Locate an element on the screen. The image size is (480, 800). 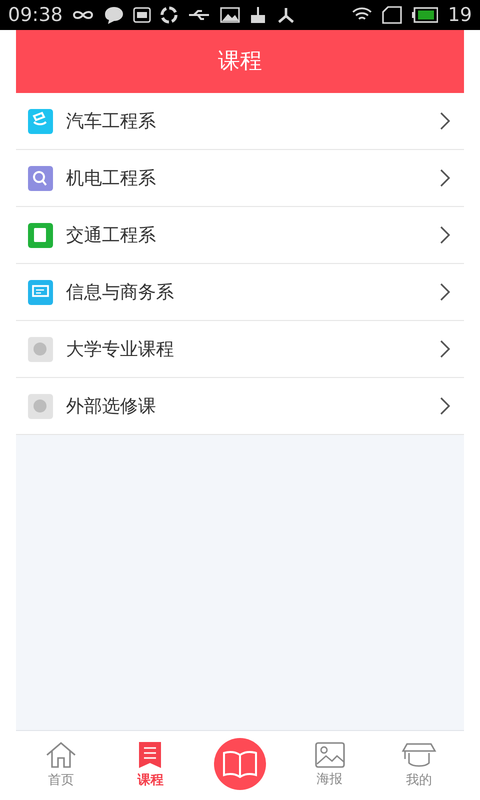
tab: 我的 is located at coordinates (419, 765).